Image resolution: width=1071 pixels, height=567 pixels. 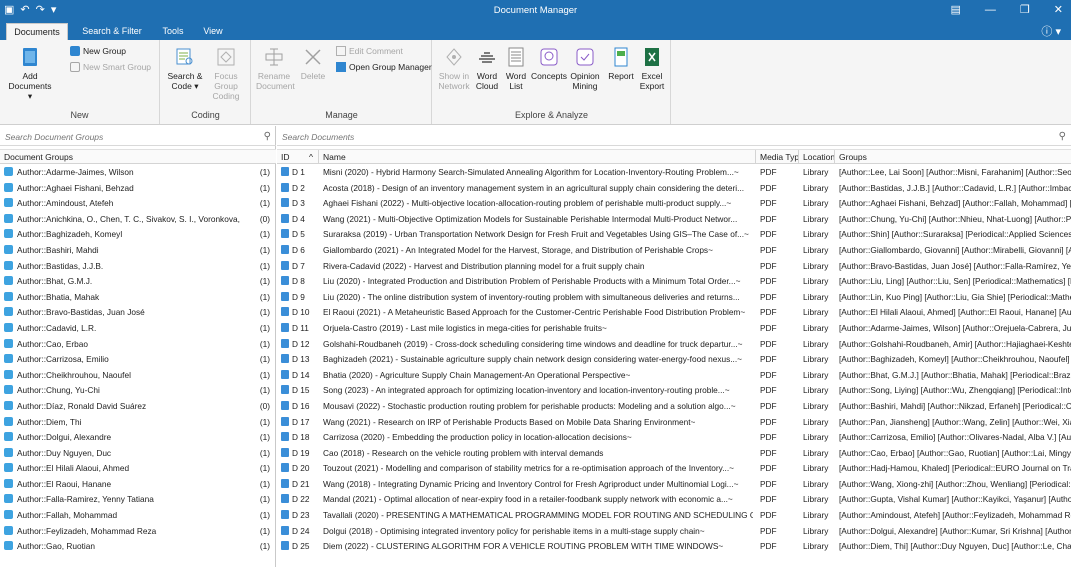 I want to click on group-list-item: Author::Bhatia, Mahak (1), so click(x=138, y=298).